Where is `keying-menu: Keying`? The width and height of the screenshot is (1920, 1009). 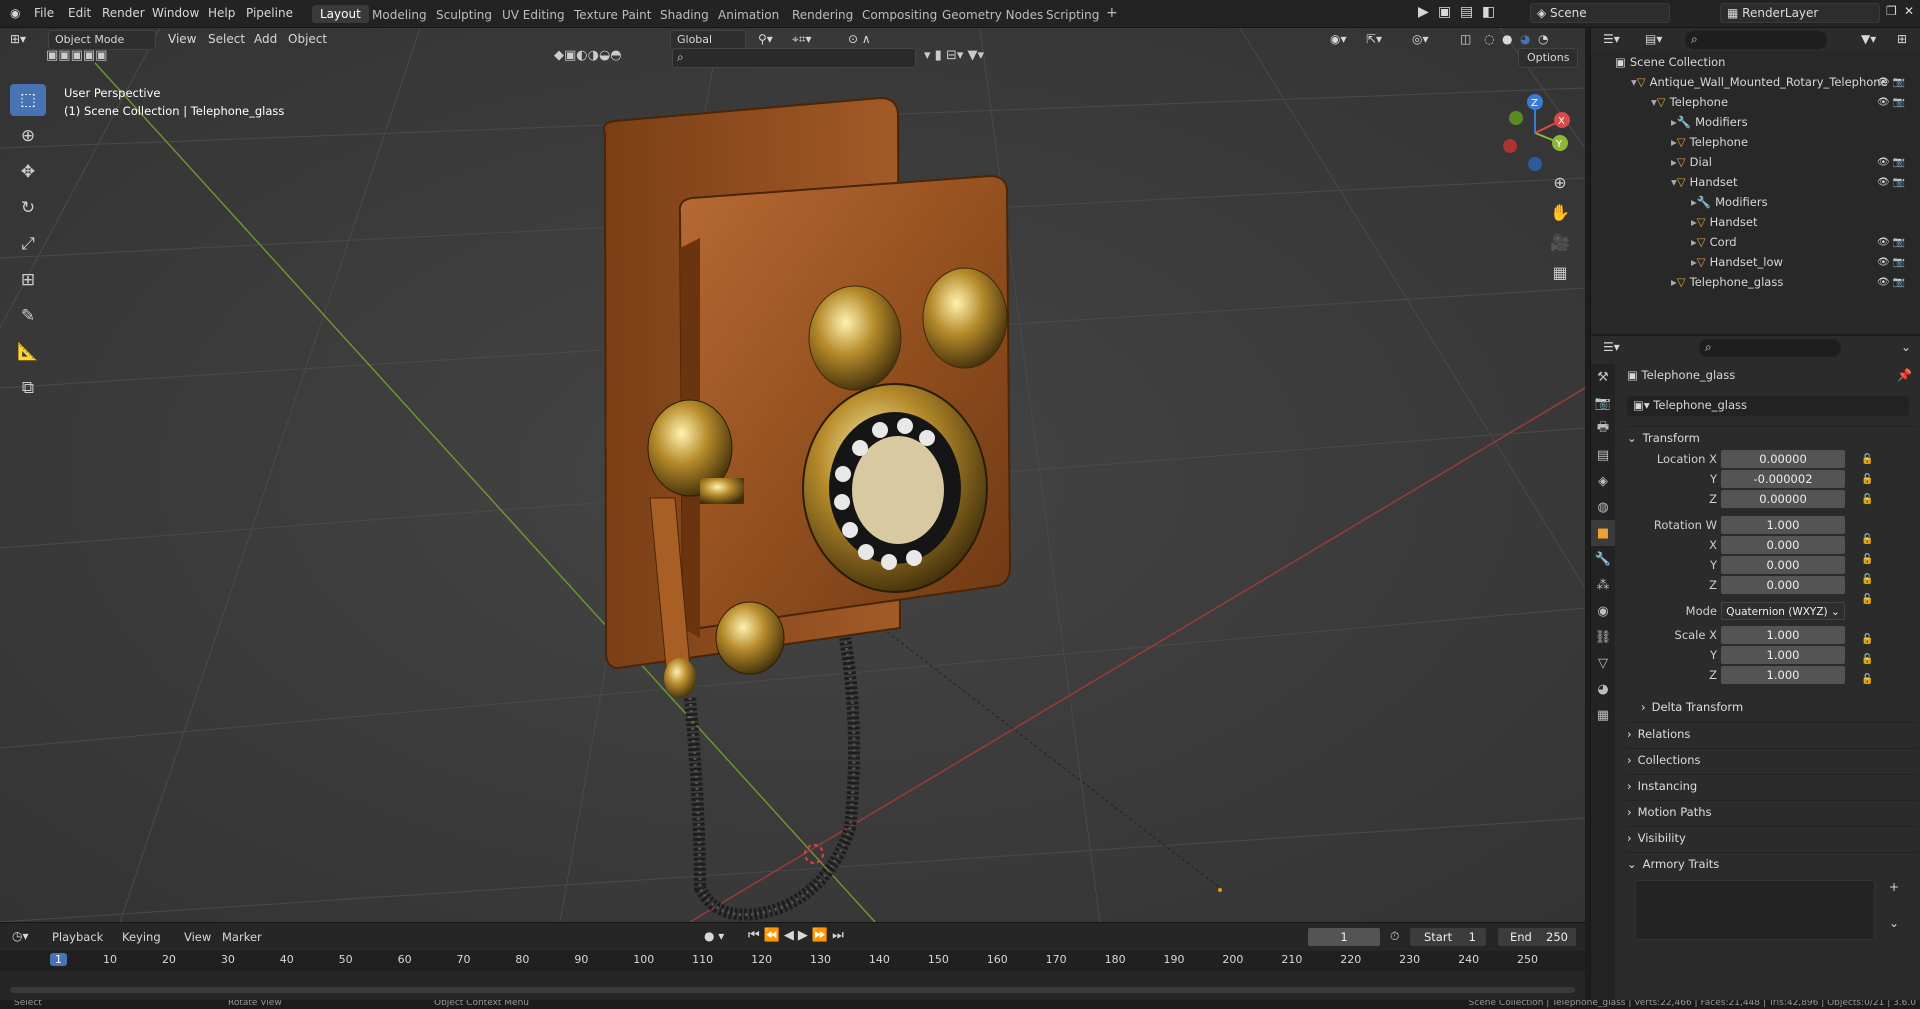 keying-menu: Keying is located at coordinates (141, 937).